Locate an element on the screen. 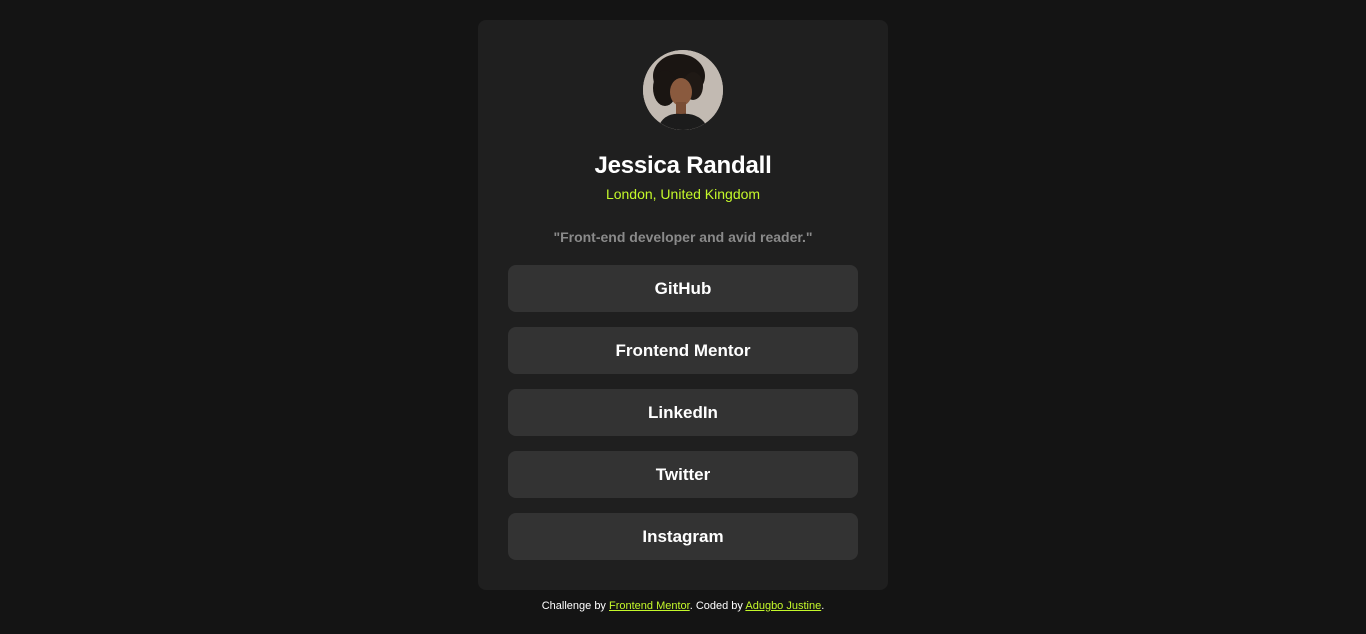 This screenshot has width=1366, height=634. instagram-link-button: Instagram is located at coordinates (683, 536).